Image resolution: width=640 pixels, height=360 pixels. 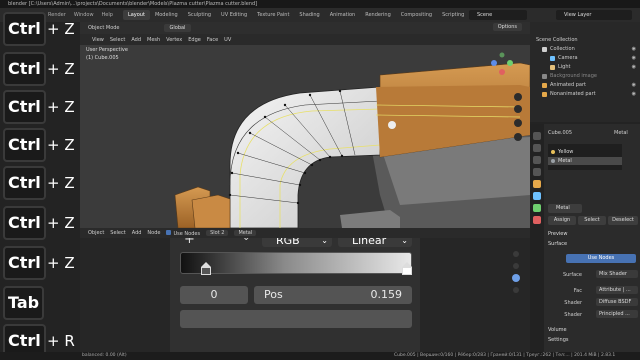 What do you see at coordinates (552, 67) in the screenshot?
I see `light-icon` at bounding box center [552, 67].